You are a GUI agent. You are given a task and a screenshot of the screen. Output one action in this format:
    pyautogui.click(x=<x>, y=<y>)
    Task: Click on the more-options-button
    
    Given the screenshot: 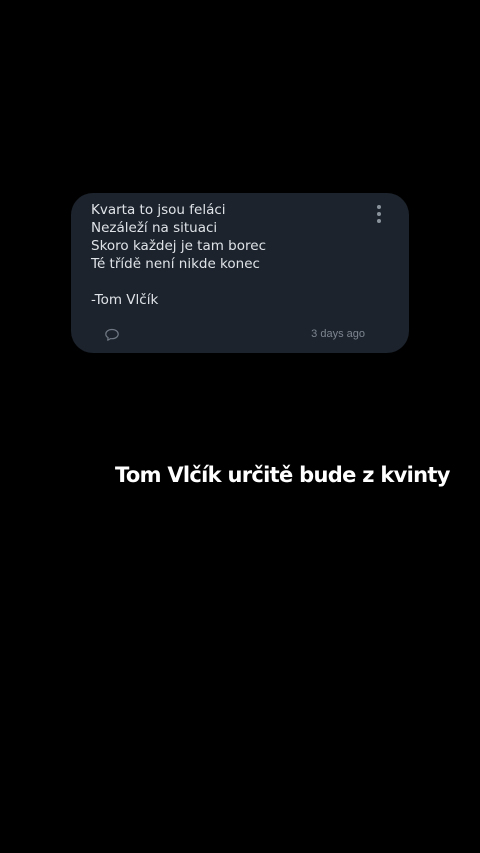 What is the action you would take?
    pyautogui.click(x=379, y=214)
    